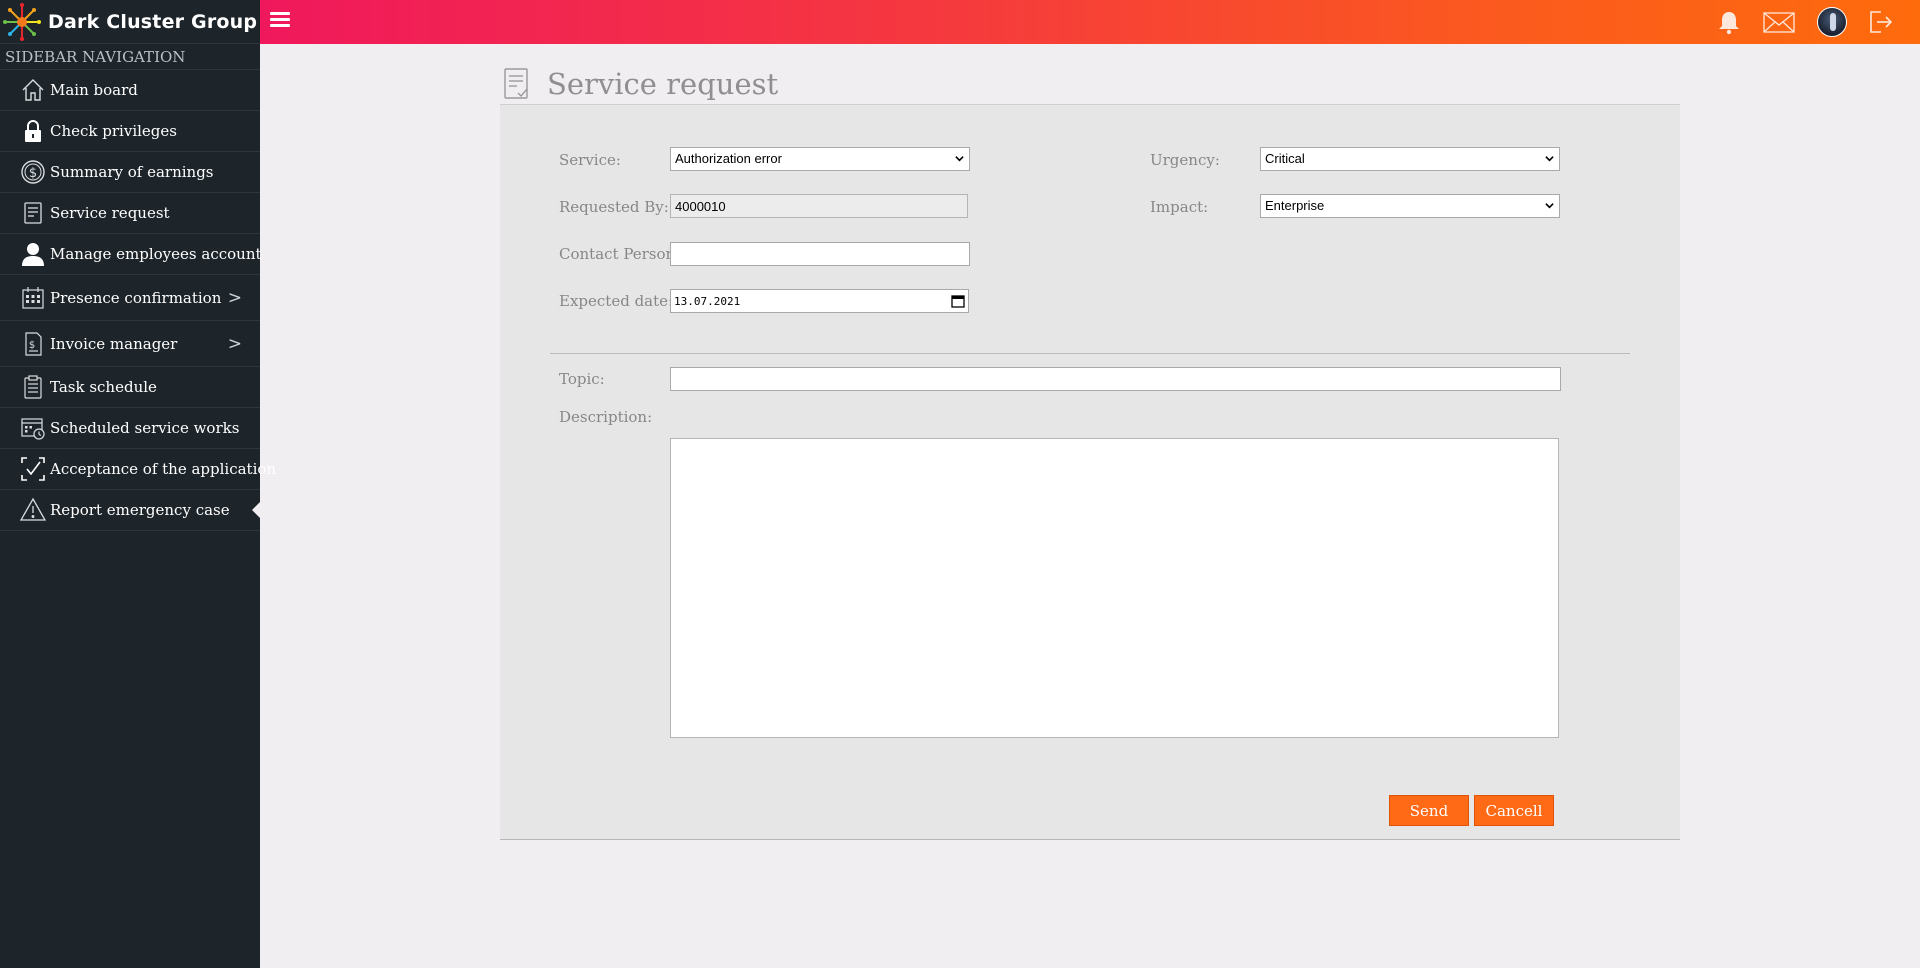 This screenshot has height=968, width=1920. What do you see at coordinates (590, 160) in the screenshot?
I see `service-label: Service:` at bounding box center [590, 160].